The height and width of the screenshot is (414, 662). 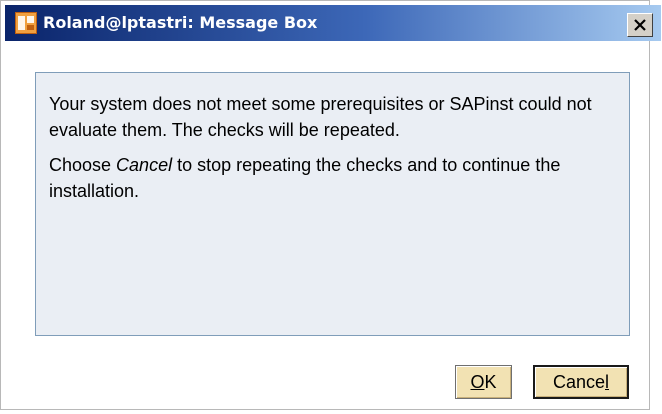 What do you see at coordinates (26, 23) in the screenshot?
I see `sap-installer-icon` at bounding box center [26, 23].